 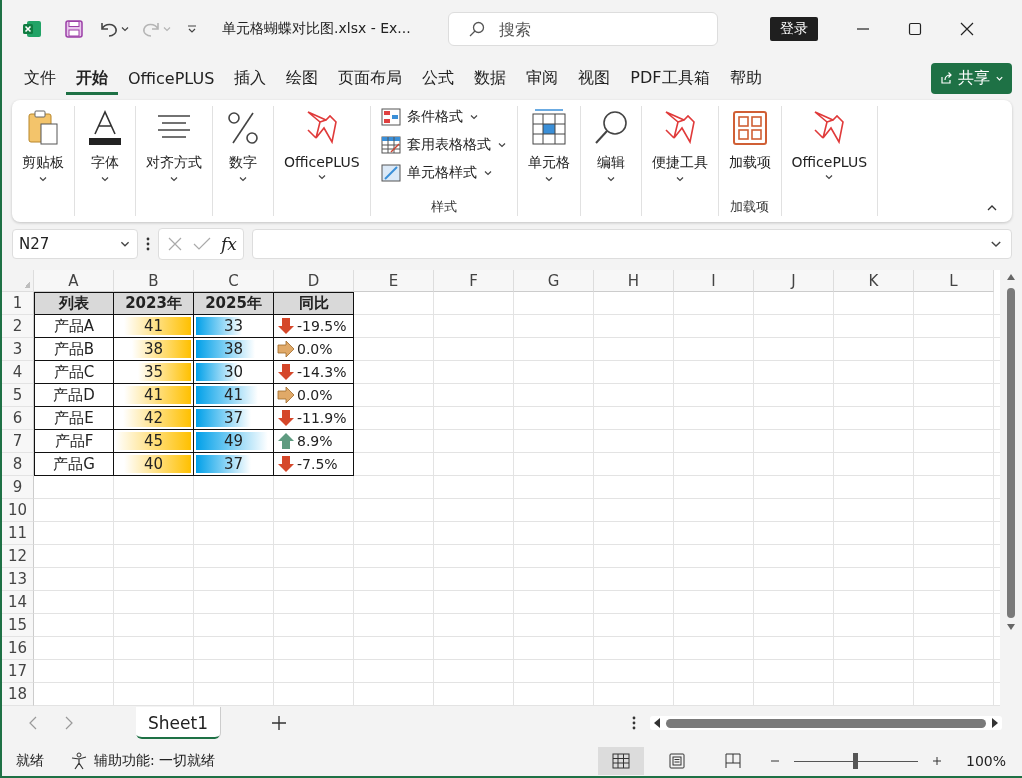 I want to click on menu-tab: 开始, so click(x=92, y=78).